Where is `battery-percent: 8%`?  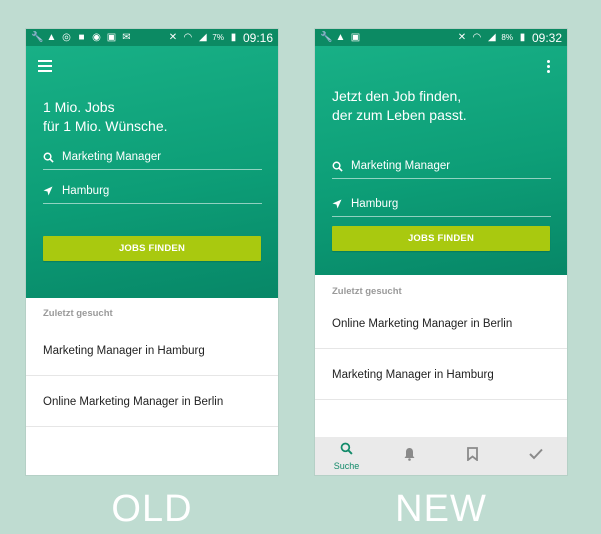
battery-percent: 8% is located at coordinates (507, 37).